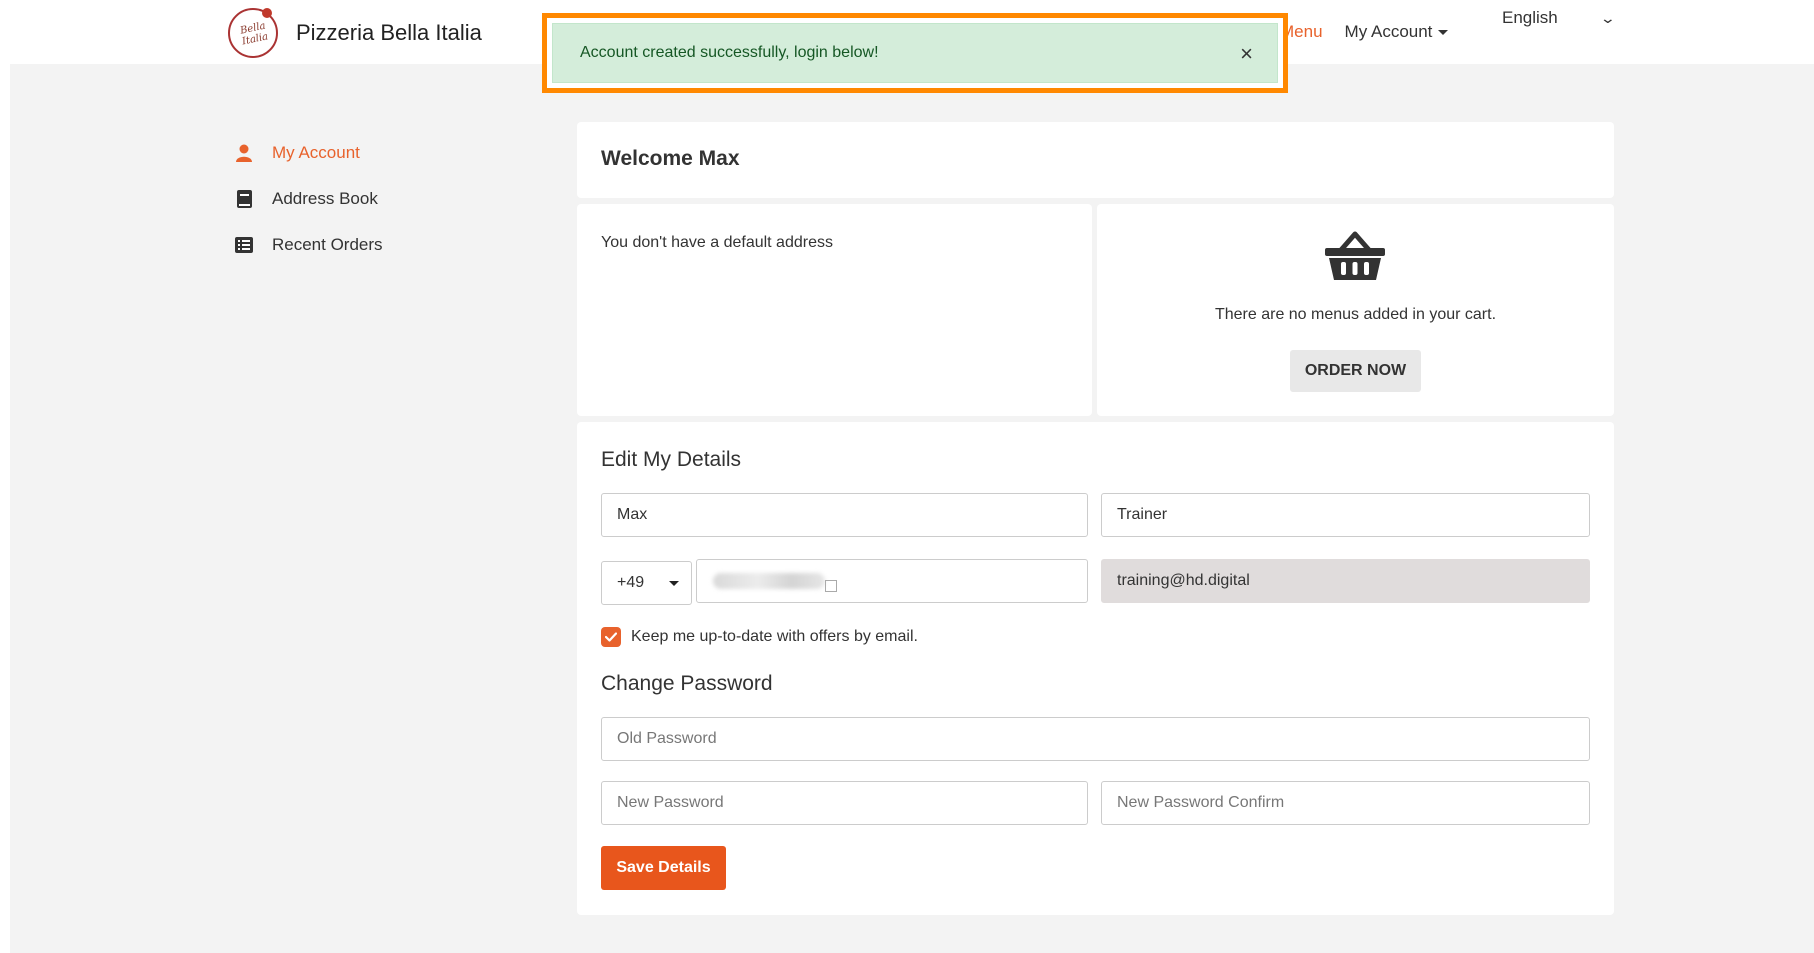  What do you see at coordinates (1246, 54) in the screenshot?
I see `close-icon: ×` at bounding box center [1246, 54].